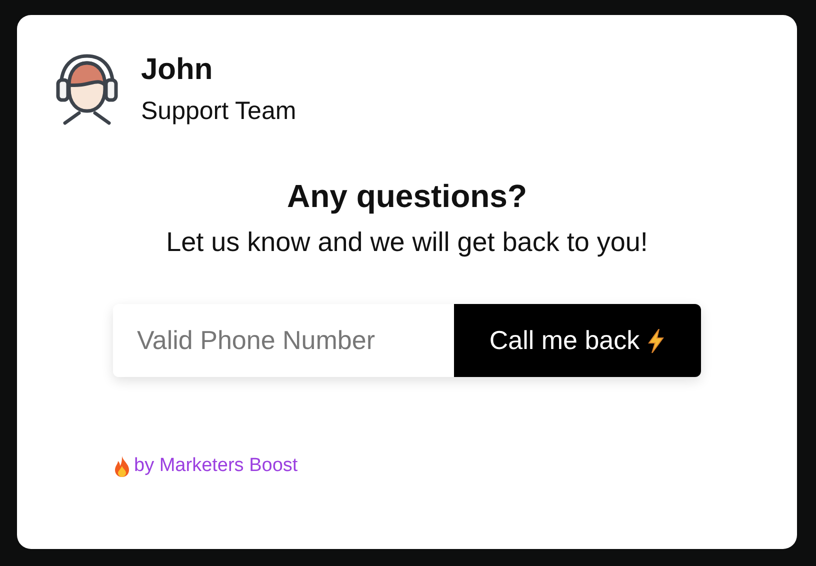 This screenshot has height=566, width=816. I want to click on subheading: Let us know and we will get back to you!, so click(407, 242).